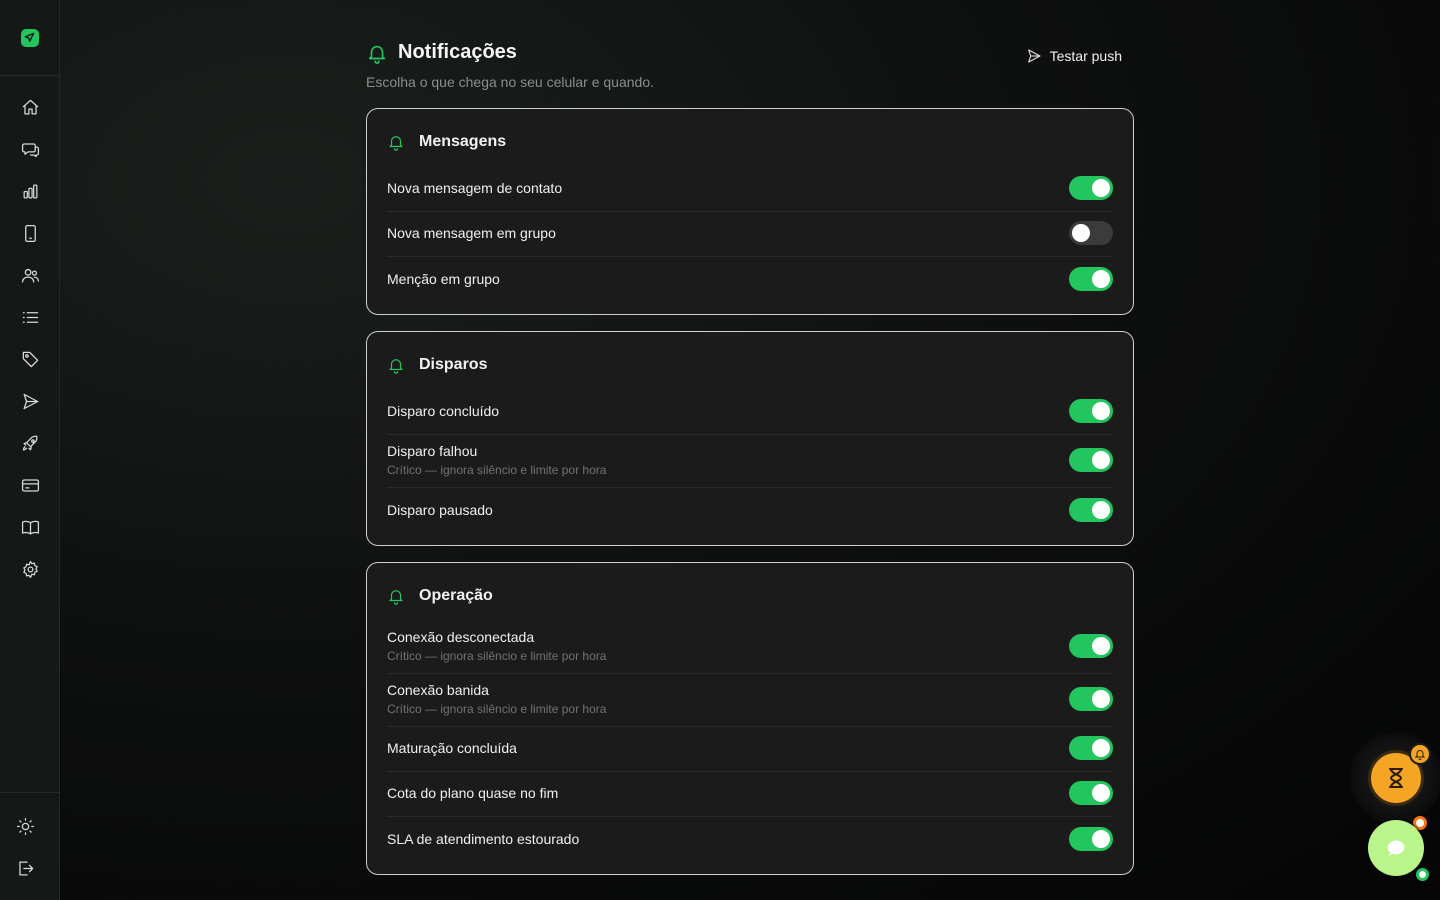 This screenshot has width=1440, height=900. I want to click on theme-toggle-button, so click(25, 826).